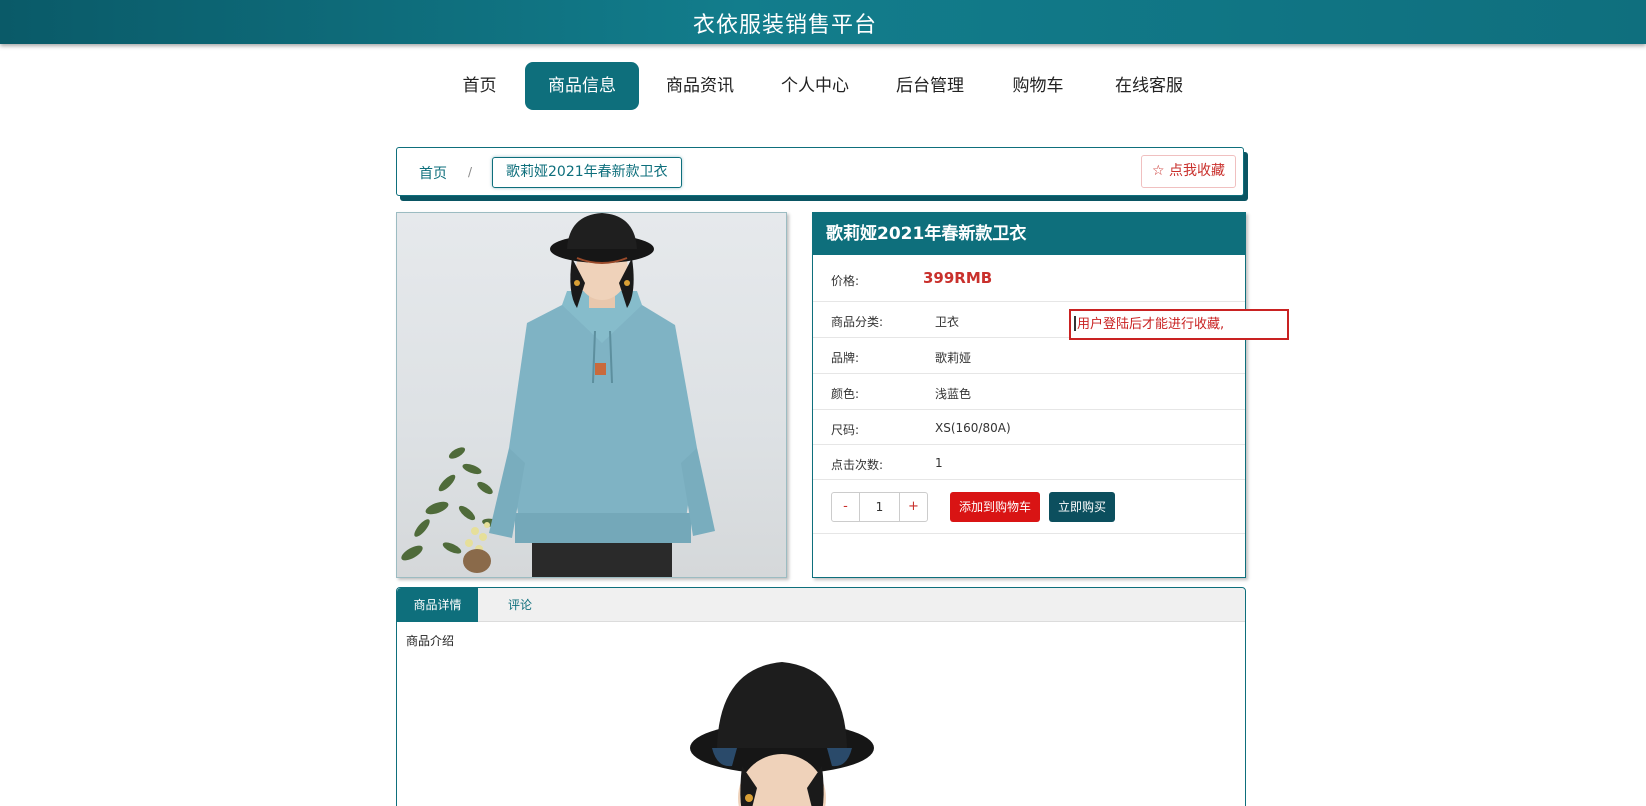  I want to click on field-label: 点击次数:, so click(857, 465).